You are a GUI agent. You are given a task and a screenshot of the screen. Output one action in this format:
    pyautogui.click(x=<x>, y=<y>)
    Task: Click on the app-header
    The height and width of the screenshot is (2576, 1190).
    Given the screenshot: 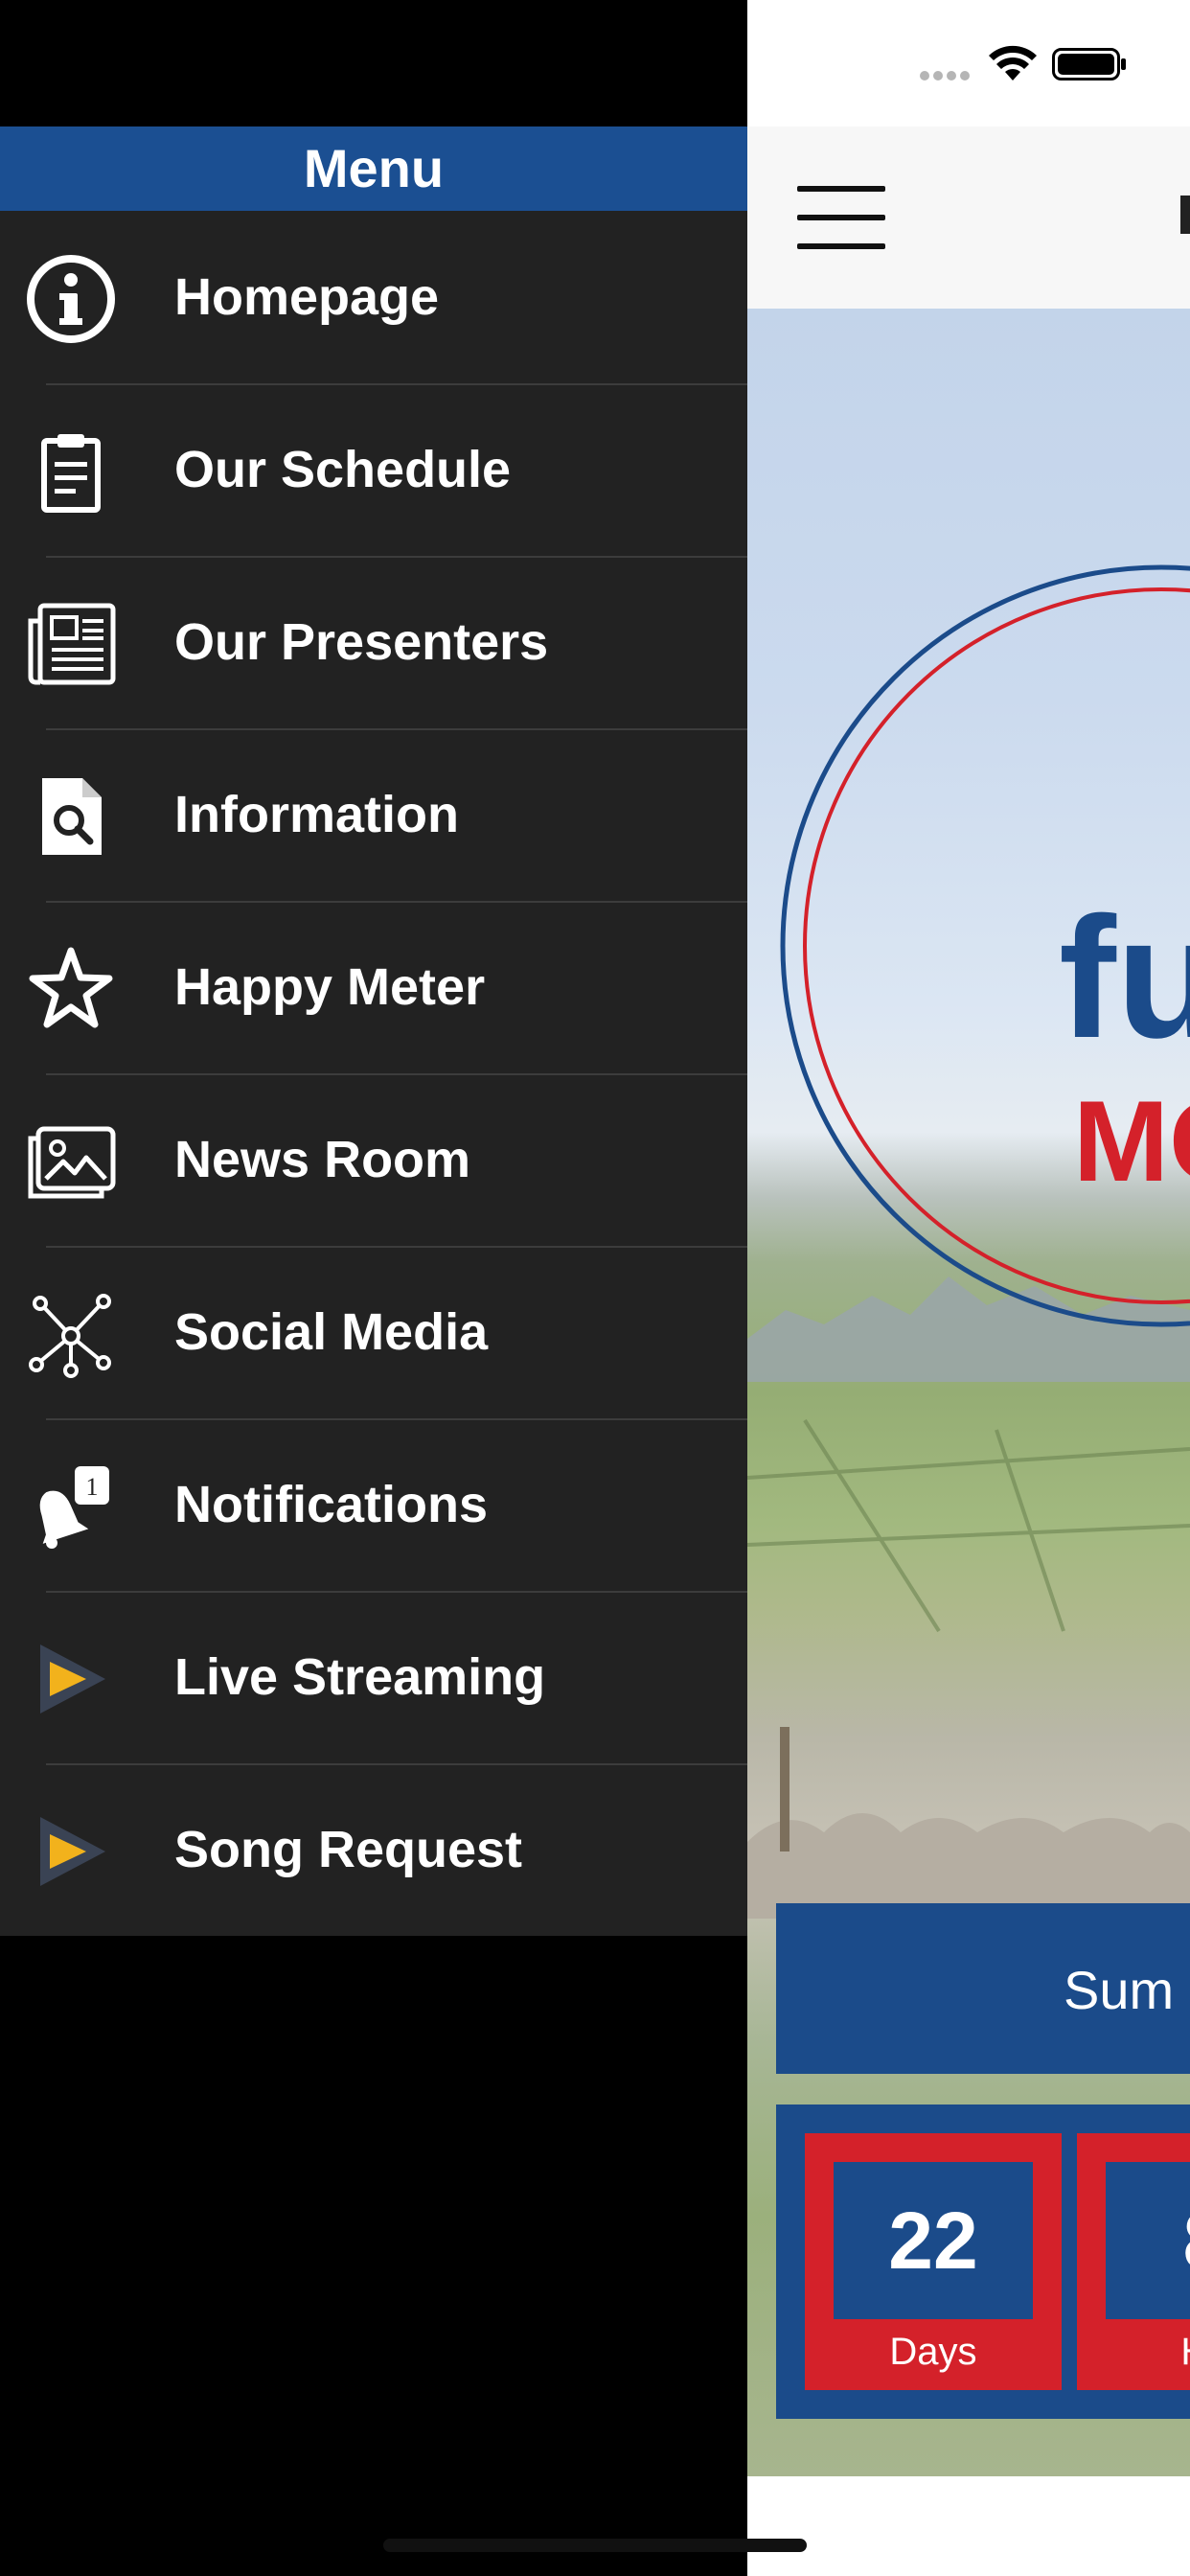 What is the action you would take?
    pyautogui.click(x=968, y=217)
    